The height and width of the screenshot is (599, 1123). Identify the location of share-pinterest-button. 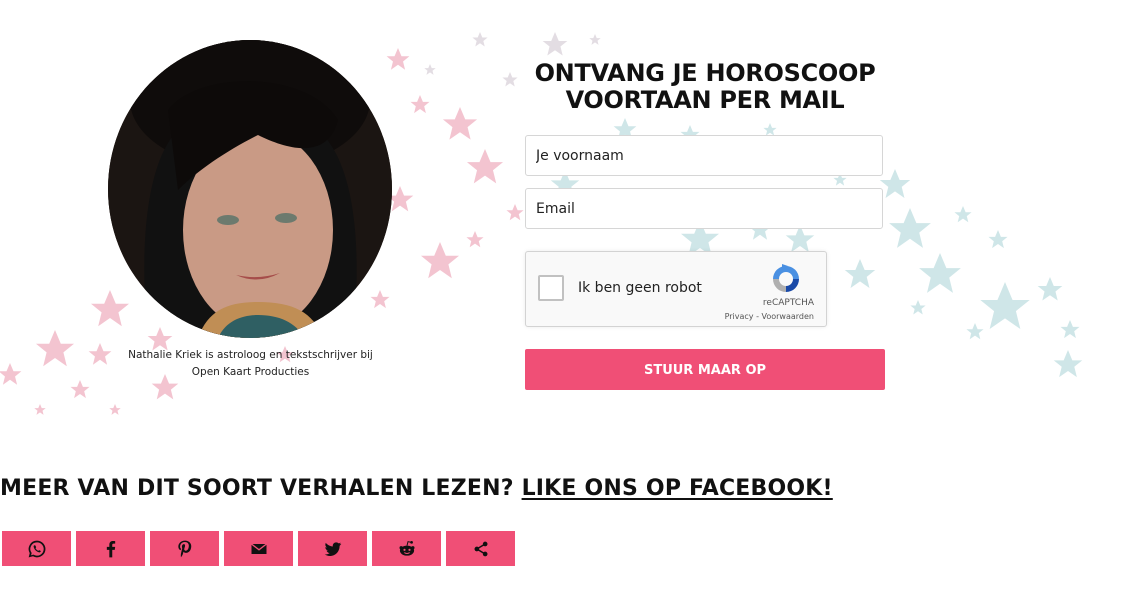
(184, 548).